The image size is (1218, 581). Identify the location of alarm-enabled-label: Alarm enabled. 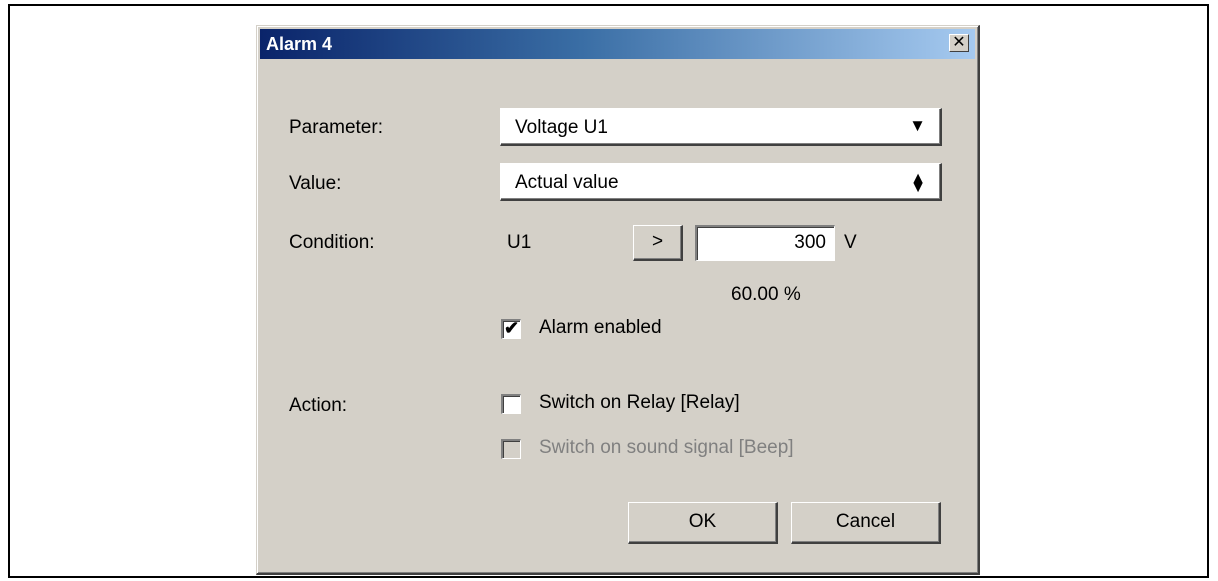
(600, 327).